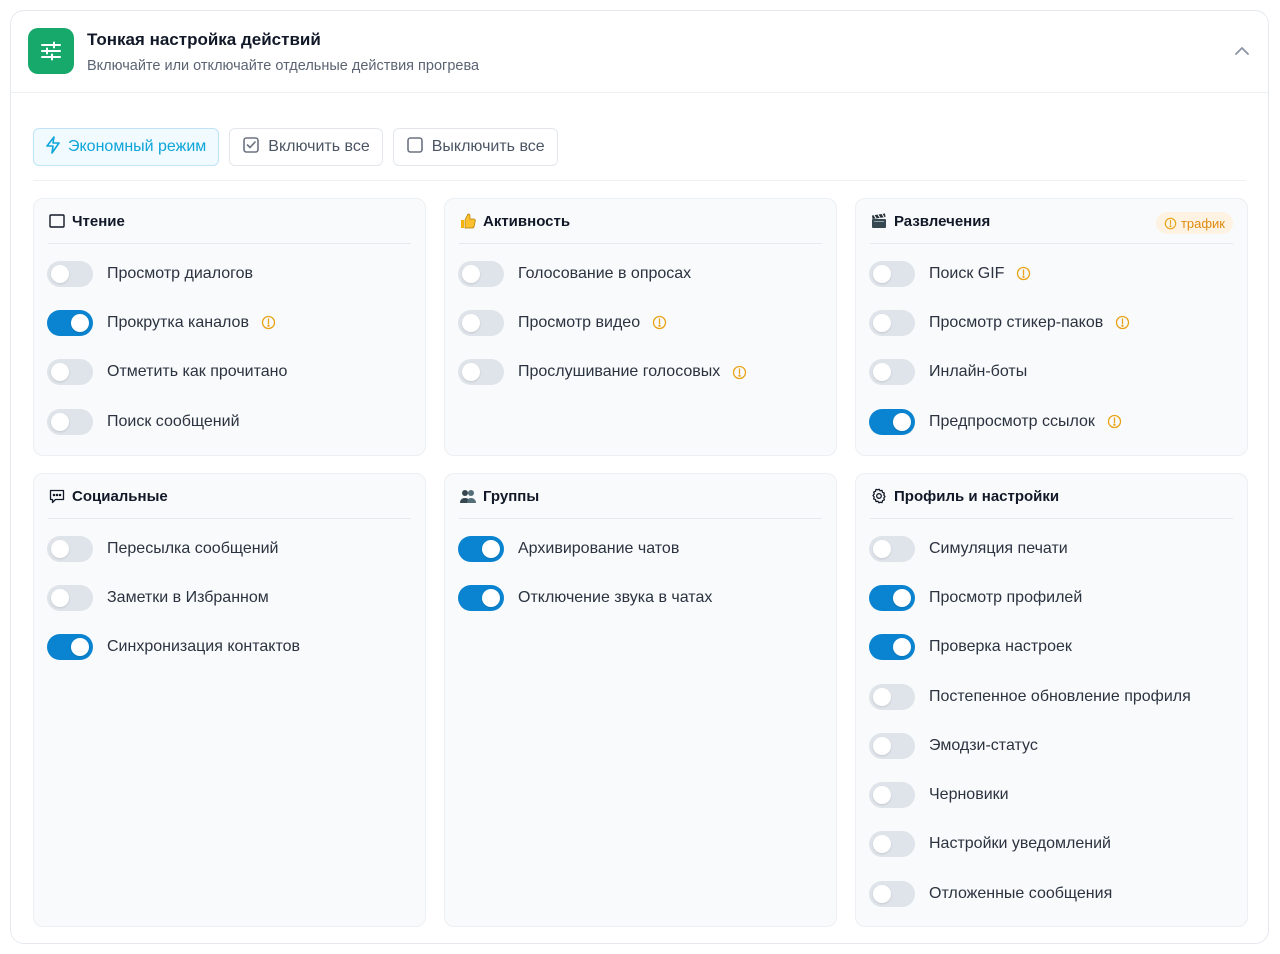 This screenshot has height=954, width=1280. What do you see at coordinates (1000, 647) in the screenshot?
I see `toggle-label: Проверка настроек` at bounding box center [1000, 647].